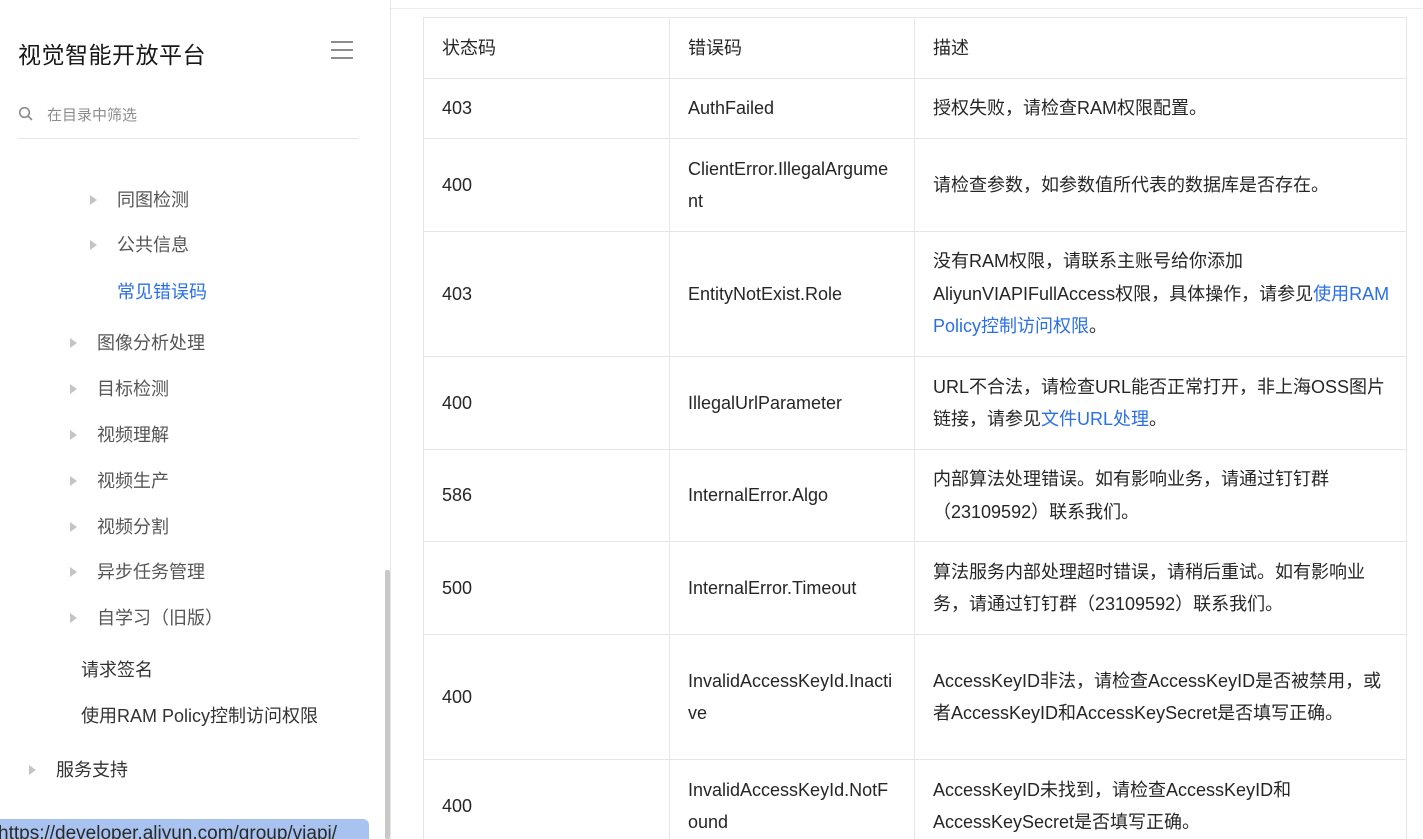 This screenshot has height=839, width=1423. I want to click on nav-item-label: 使用RAM Policy控制访问权限, so click(200, 716).